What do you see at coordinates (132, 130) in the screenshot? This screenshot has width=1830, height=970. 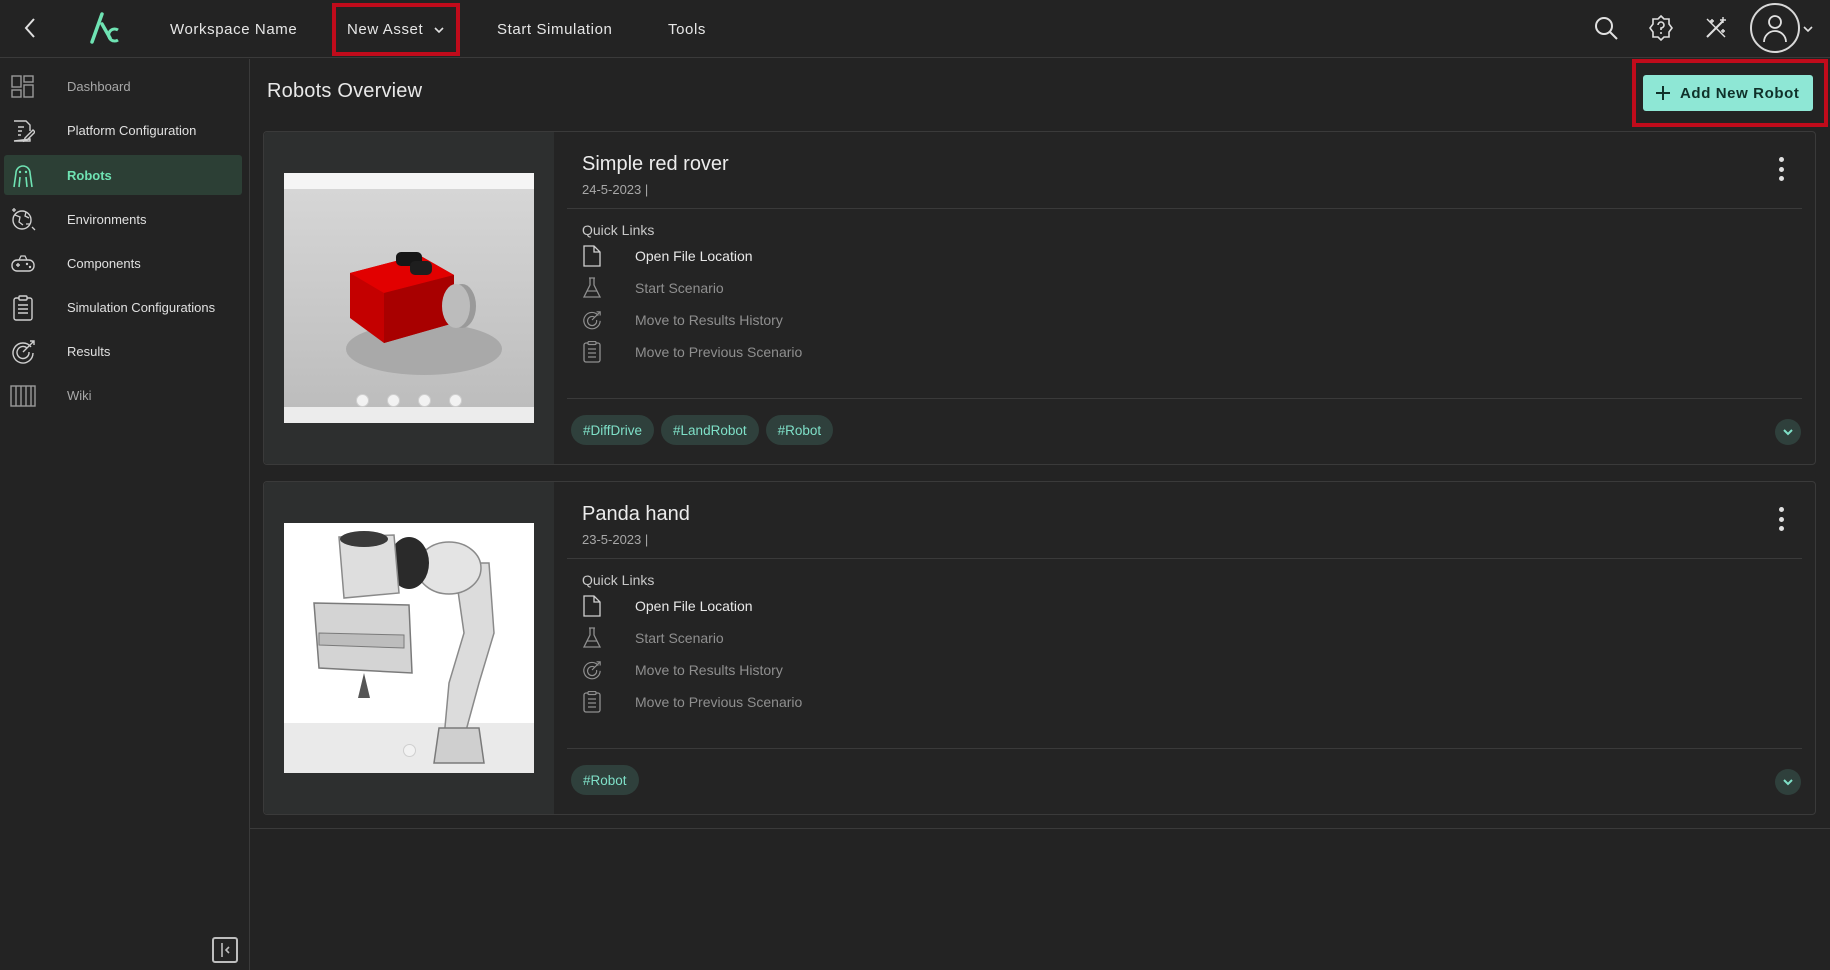 I see `sidebar-item-label: Platform Configuration` at bounding box center [132, 130].